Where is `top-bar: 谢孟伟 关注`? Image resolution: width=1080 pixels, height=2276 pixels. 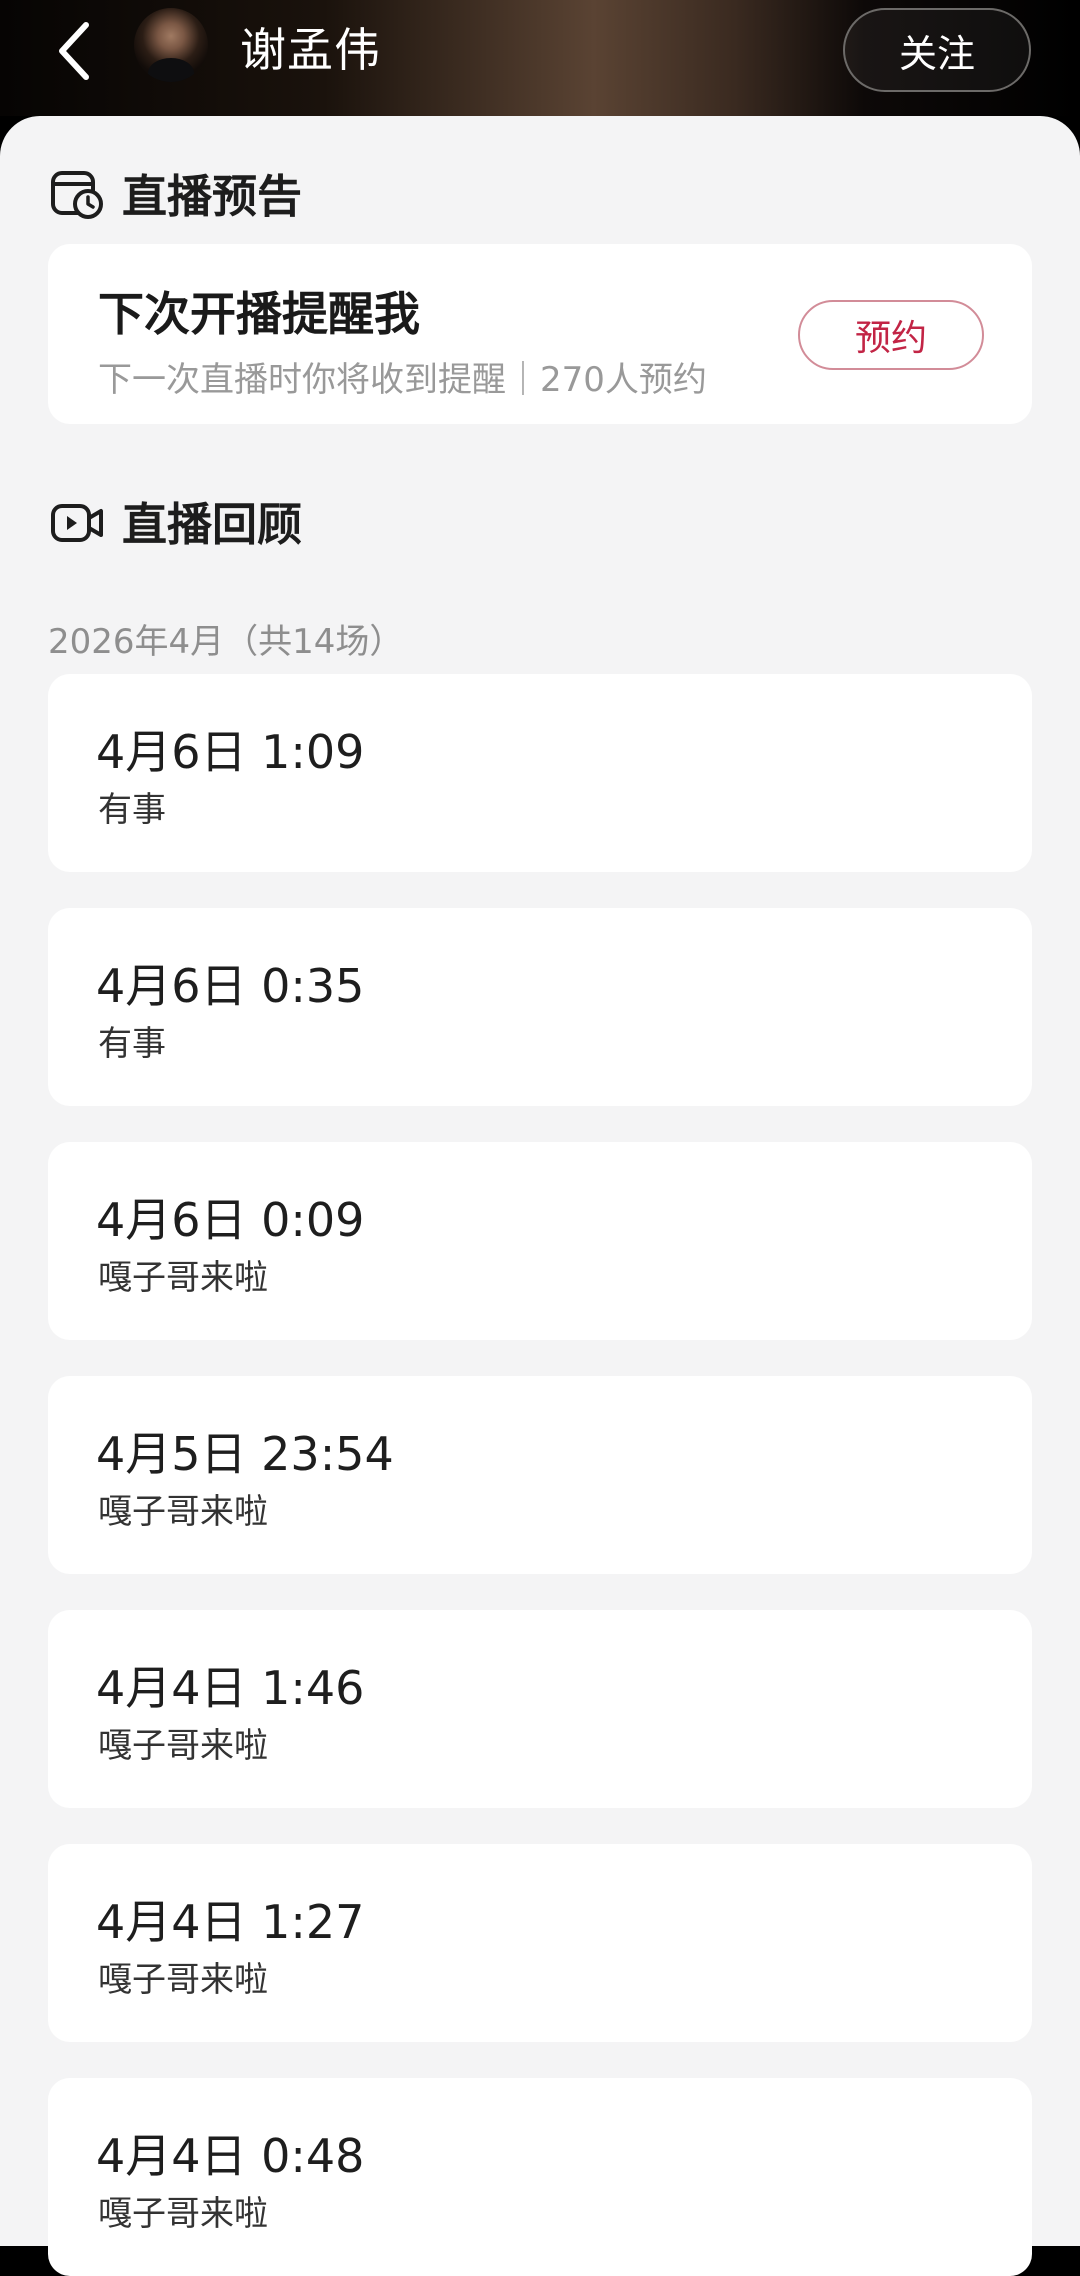 top-bar: 谢孟伟 关注 is located at coordinates (540, 58).